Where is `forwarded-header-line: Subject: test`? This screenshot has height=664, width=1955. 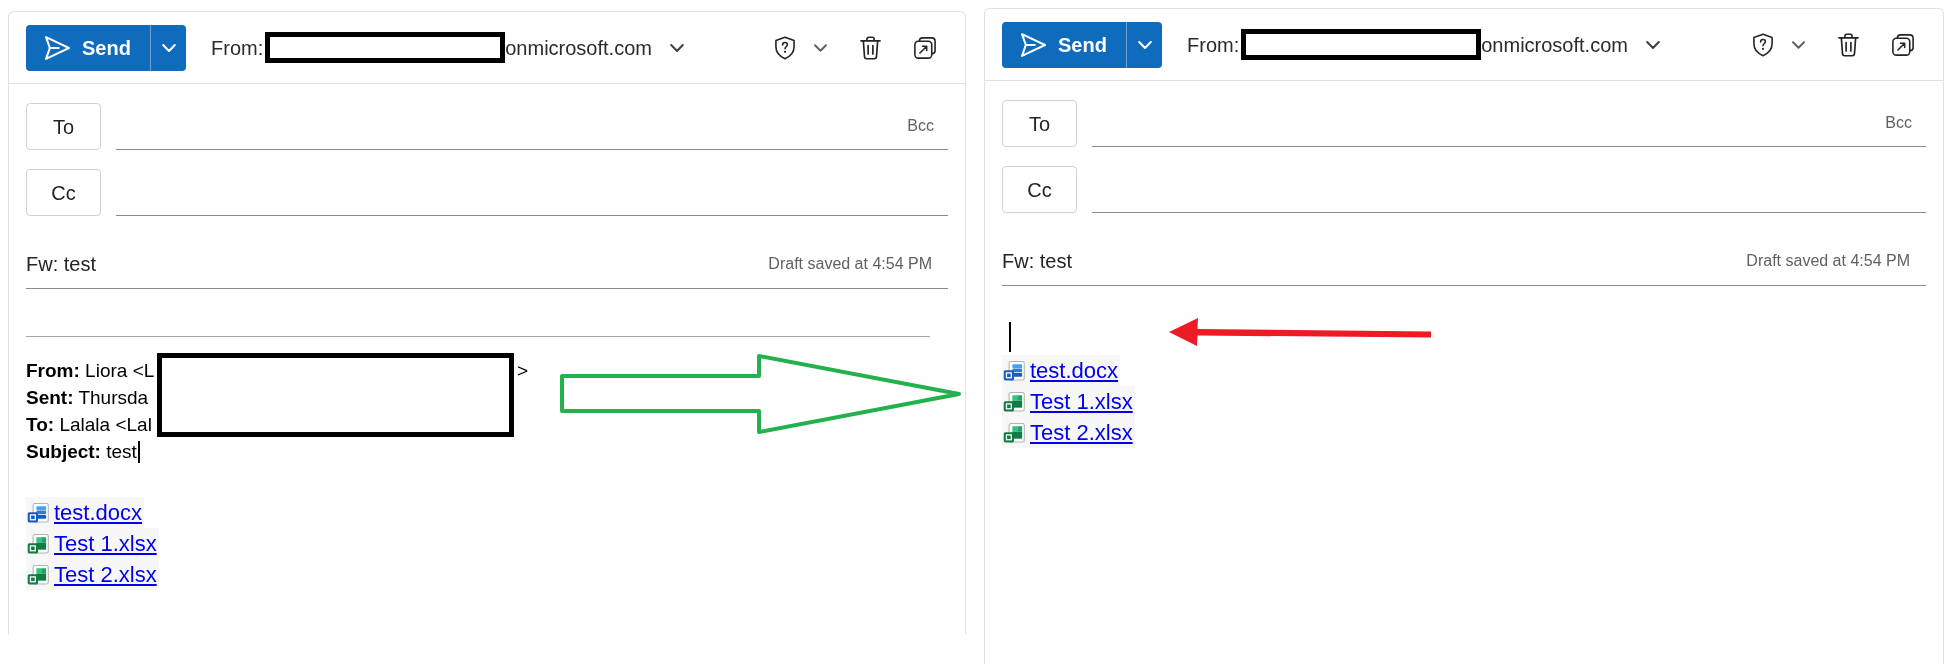
forwarded-header-line: Subject: test is located at coordinates (81, 452).